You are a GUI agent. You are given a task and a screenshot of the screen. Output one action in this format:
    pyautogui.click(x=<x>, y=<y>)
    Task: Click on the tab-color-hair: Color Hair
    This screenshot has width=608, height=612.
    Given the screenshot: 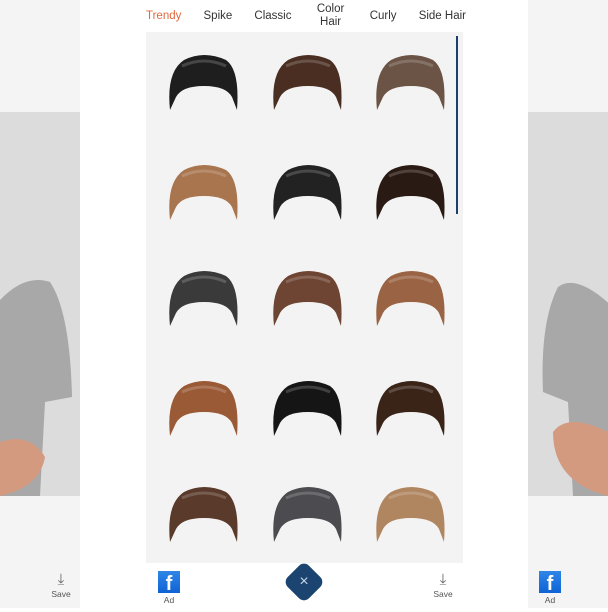 What is the action you would take?
    pyautogui.click(x=331, y=16)
    